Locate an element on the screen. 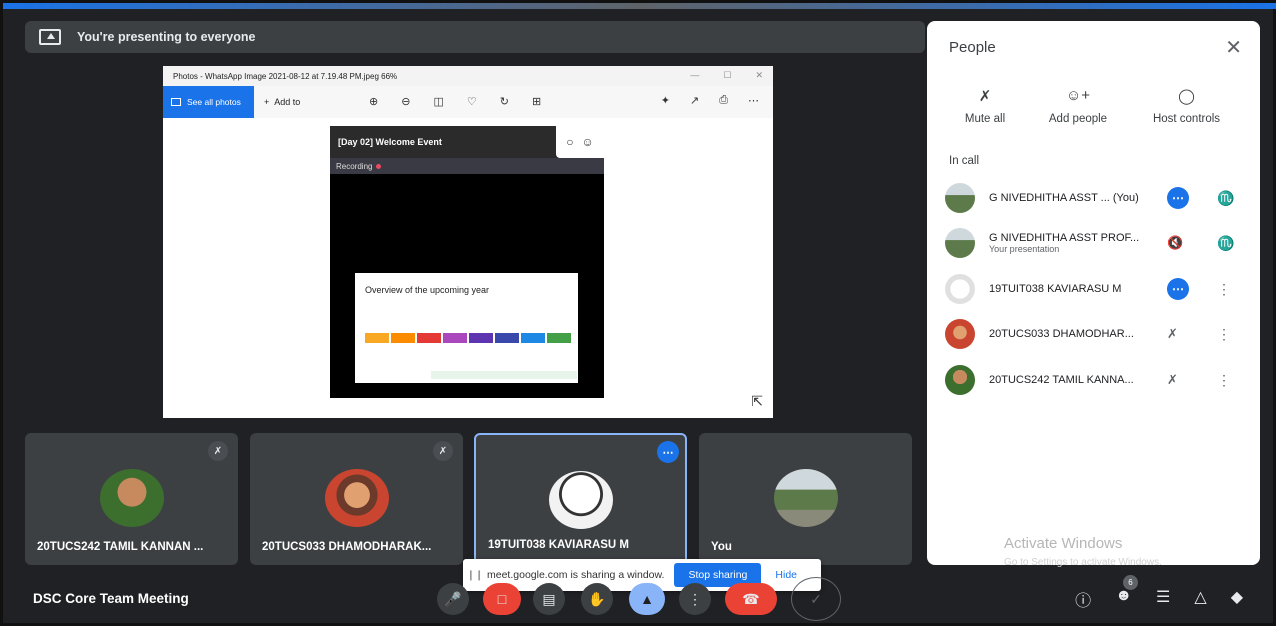 This screenshot has width=1276, height=626. host-controls-icon: ◆ is located at coordinates (1237, 599).